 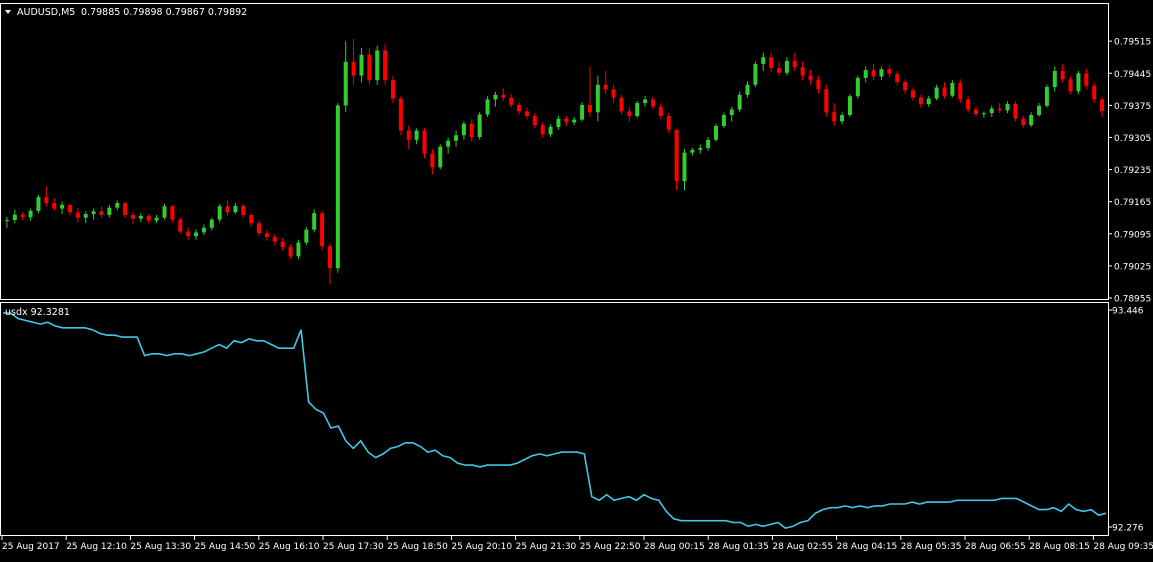 I want to click on time-tick-label: 28 Aug 05:35, so click(x=931, y=547).